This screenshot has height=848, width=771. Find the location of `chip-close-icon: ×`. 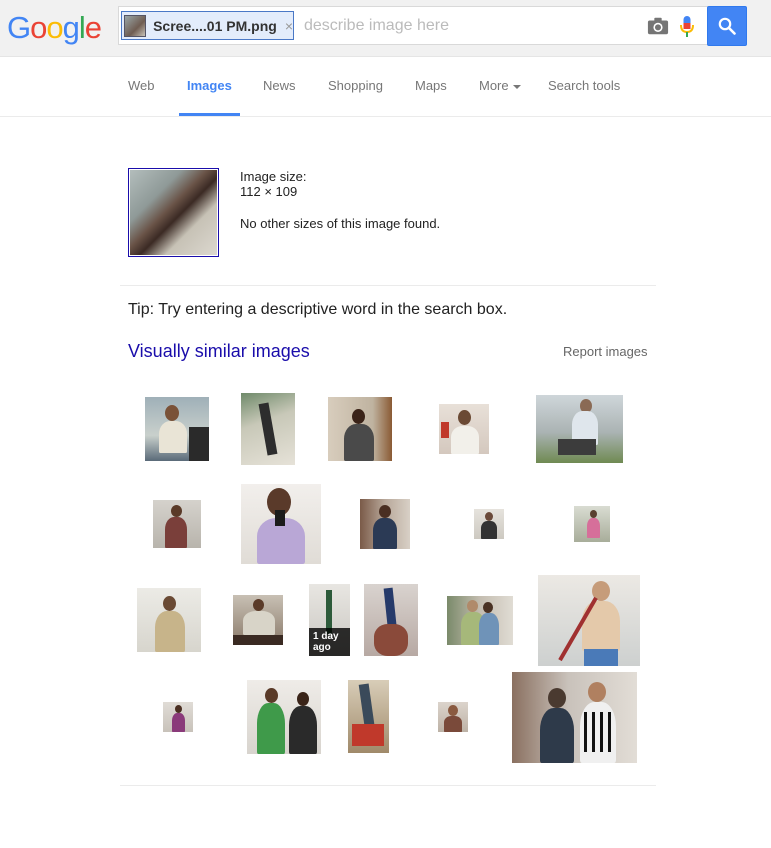

chip-close-icon: × is located at coordinates (289, 26).